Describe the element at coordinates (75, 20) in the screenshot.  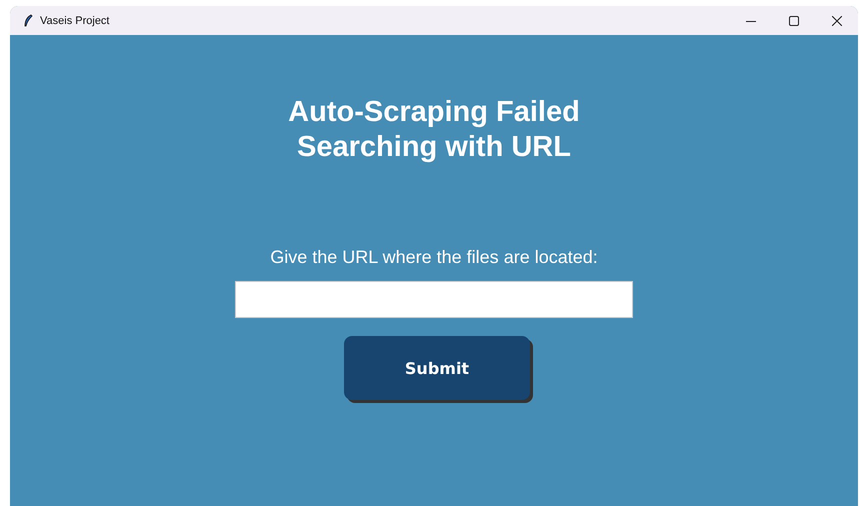
I see `window-title: Vaseis Project` at that location.